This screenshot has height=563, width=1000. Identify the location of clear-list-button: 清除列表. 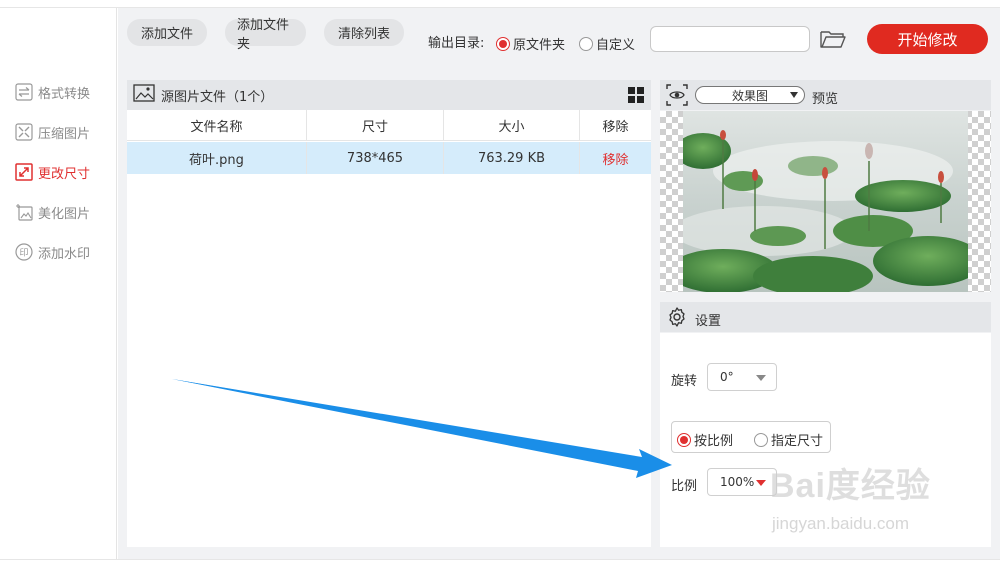
(364, 32).